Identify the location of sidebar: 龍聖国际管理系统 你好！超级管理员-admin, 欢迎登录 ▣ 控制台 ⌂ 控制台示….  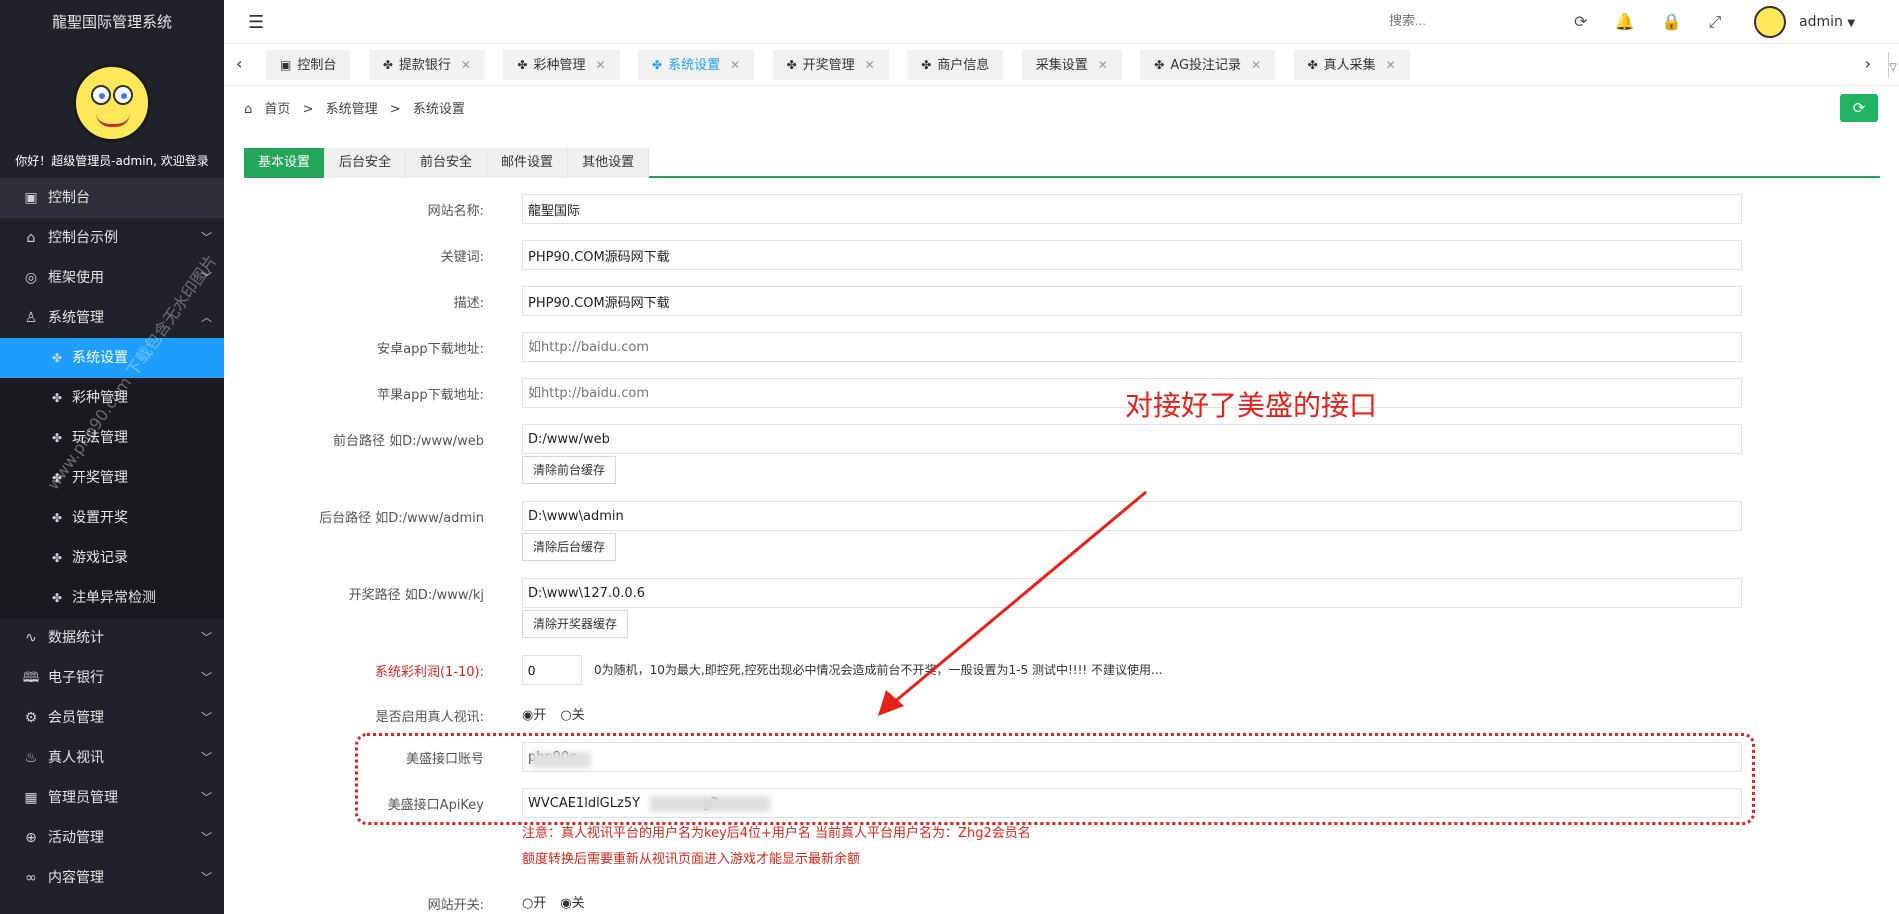
(112, 457).